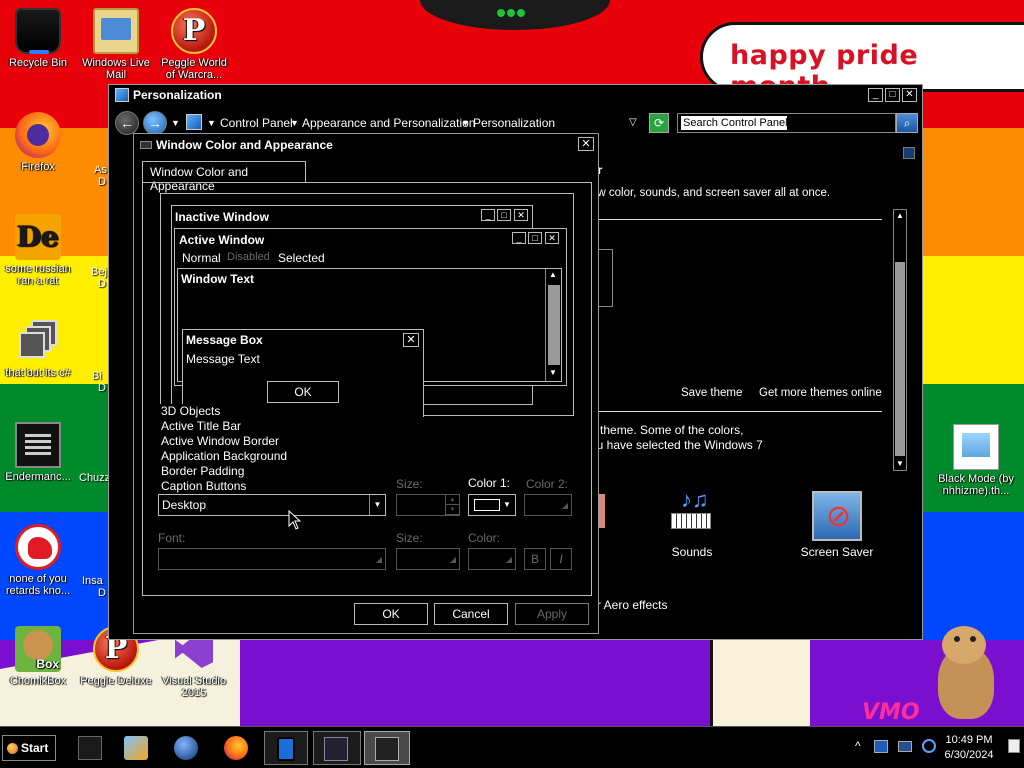  What do you see at coordinates (492, 559) in the screenshot?
I see `font-color-picker: ◢` at bounding box center [492, 559].